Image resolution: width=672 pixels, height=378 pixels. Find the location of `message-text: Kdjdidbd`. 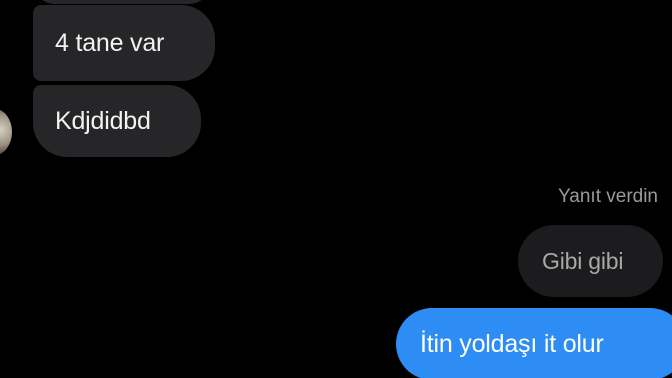

message-text: Kdjdidbd is located at coordinates (103, 120).